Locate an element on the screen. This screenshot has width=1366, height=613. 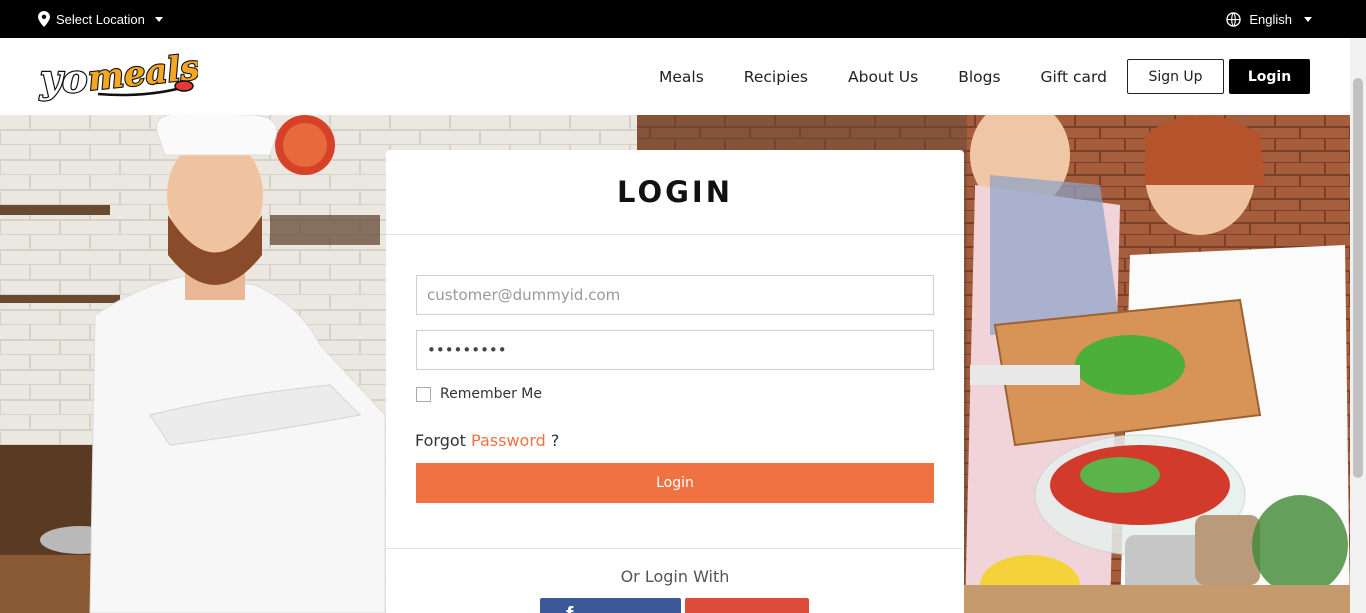
forgot-password: Forgot Password ? is located at coordinates (487, 440).